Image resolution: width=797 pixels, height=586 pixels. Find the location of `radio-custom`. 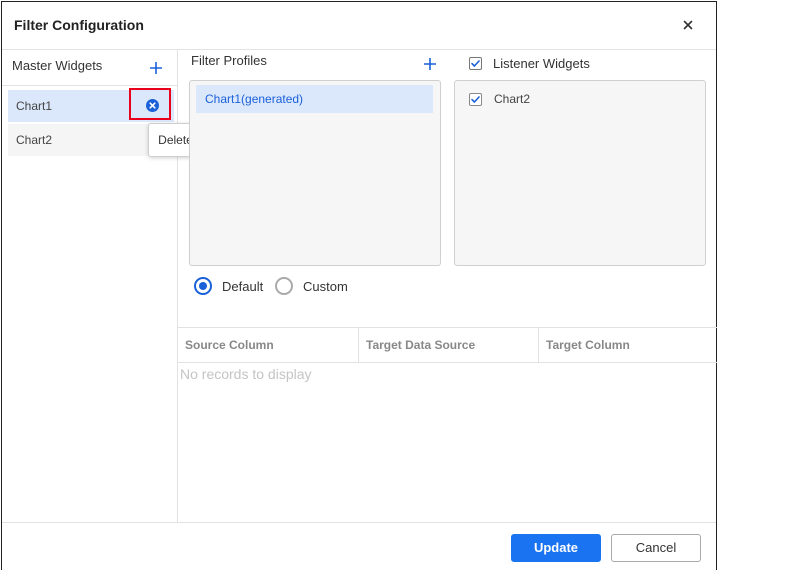

radio-custom is located at coordinates (284, 286).